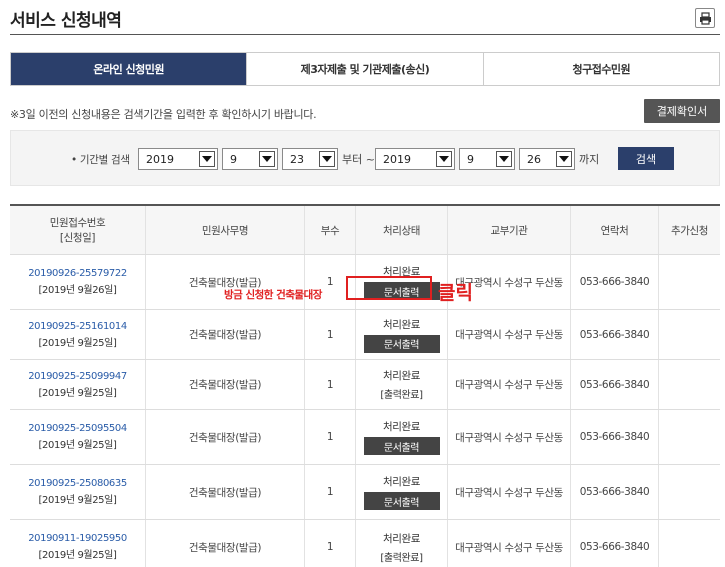  I want to click on receipt-number-link: 20190925-25161014, so click(77, 326).